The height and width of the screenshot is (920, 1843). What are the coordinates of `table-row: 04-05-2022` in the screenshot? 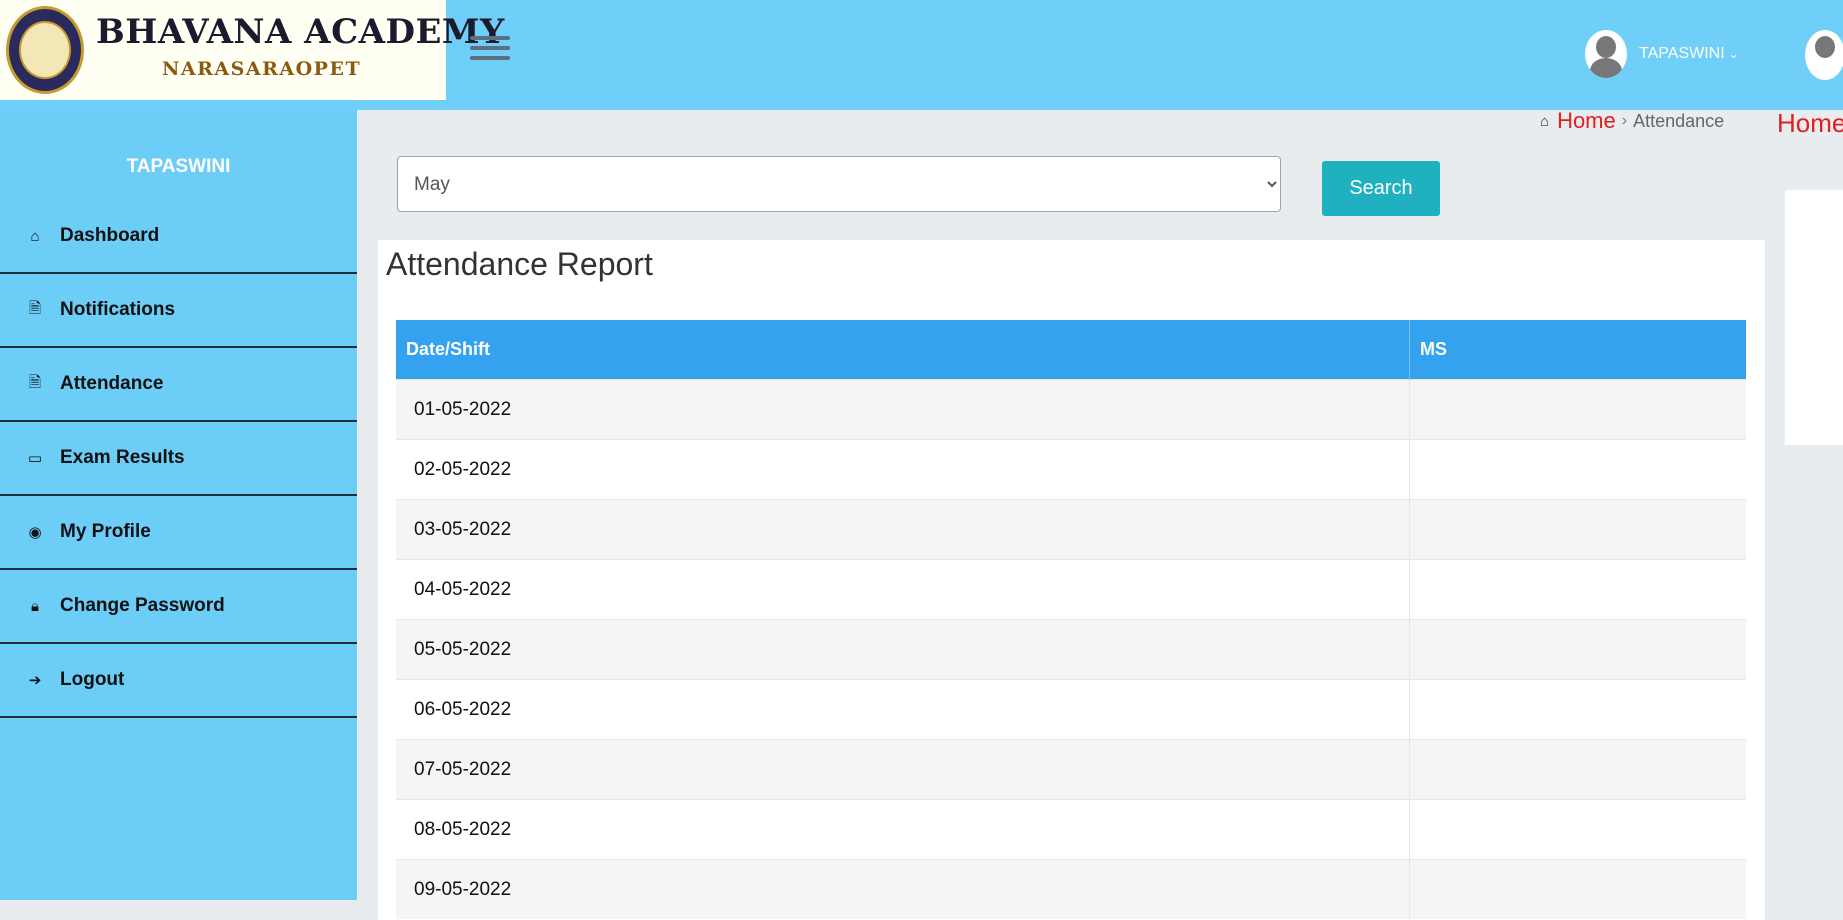 It's located at (1071, 589).